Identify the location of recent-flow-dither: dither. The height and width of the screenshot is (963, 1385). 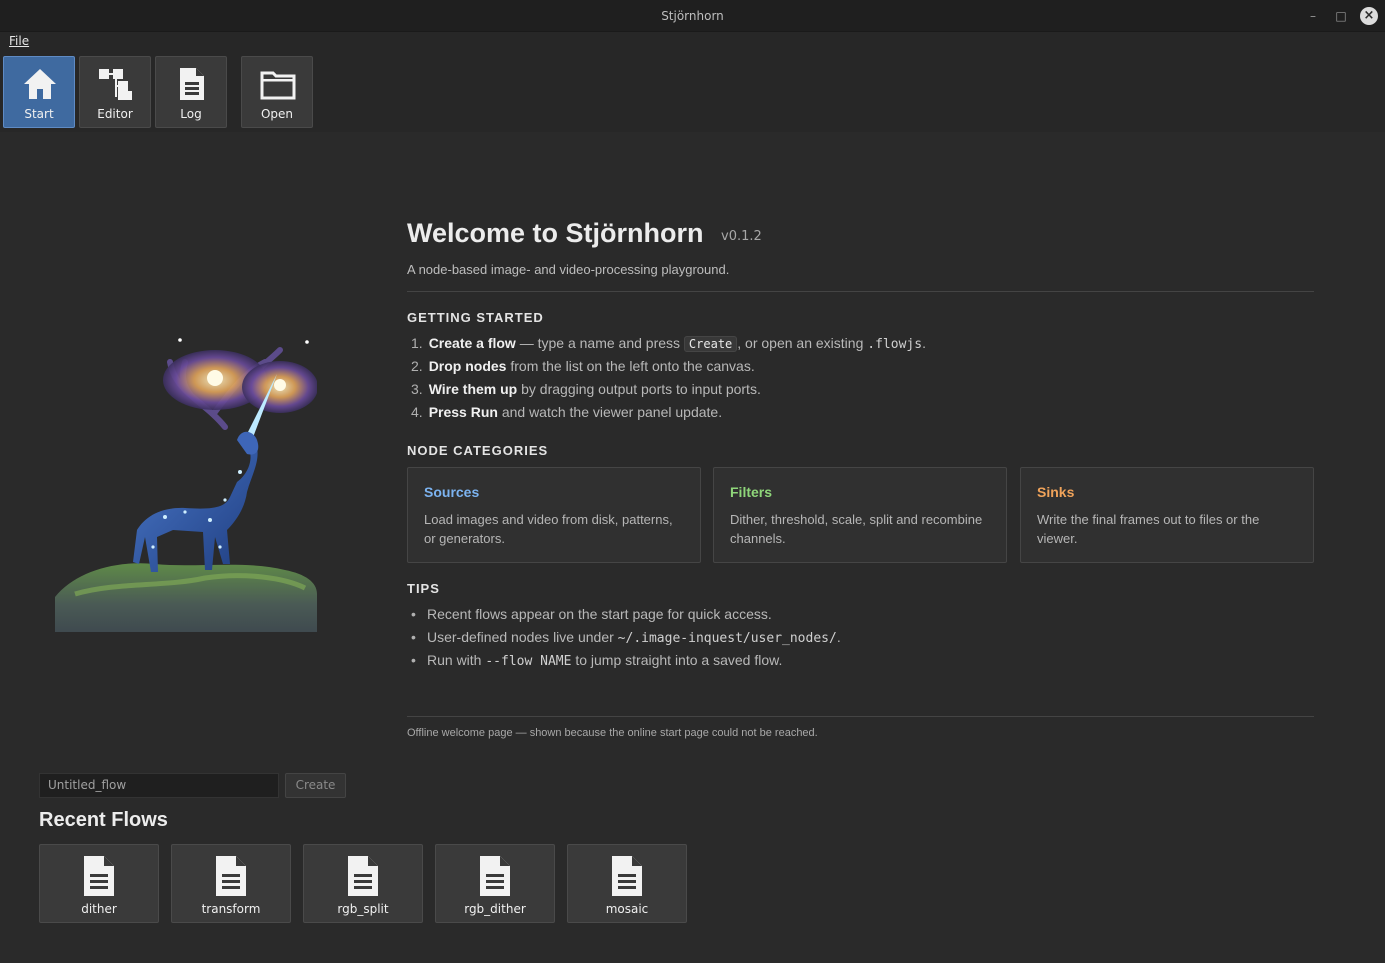
(99, 883).